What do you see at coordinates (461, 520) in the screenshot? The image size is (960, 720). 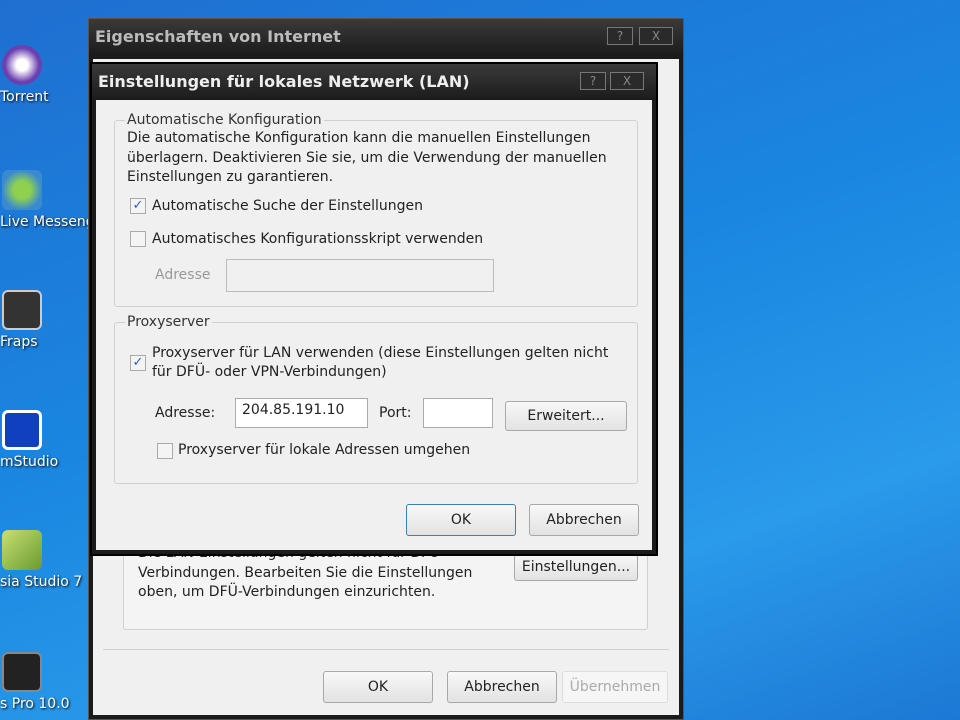 I see `lan-ok-button: OK` at bounding box center [461, 520].